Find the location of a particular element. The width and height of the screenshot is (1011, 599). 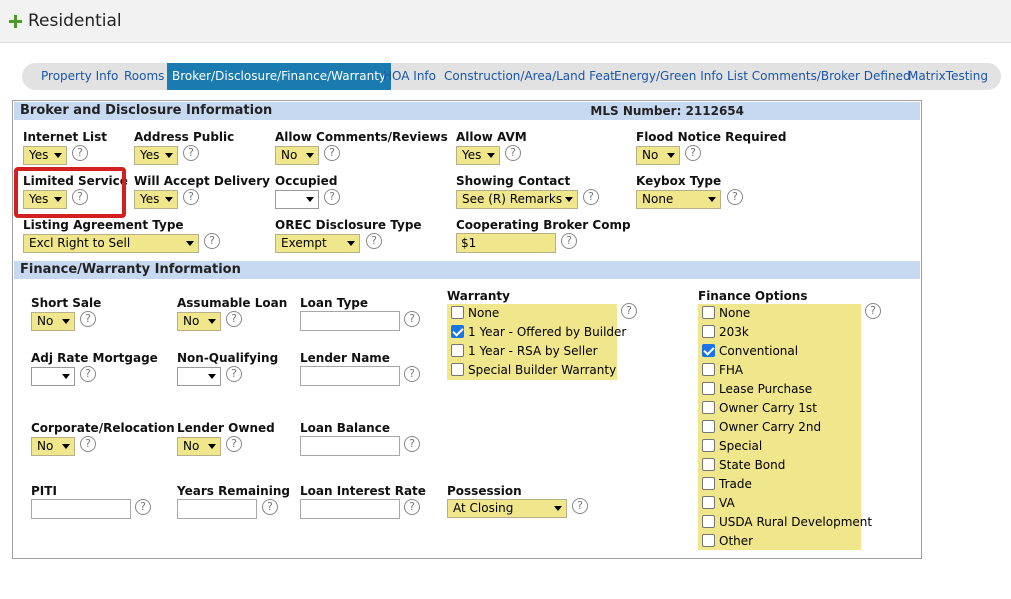

short-sale-select: No is located at coordinates (53, 321).